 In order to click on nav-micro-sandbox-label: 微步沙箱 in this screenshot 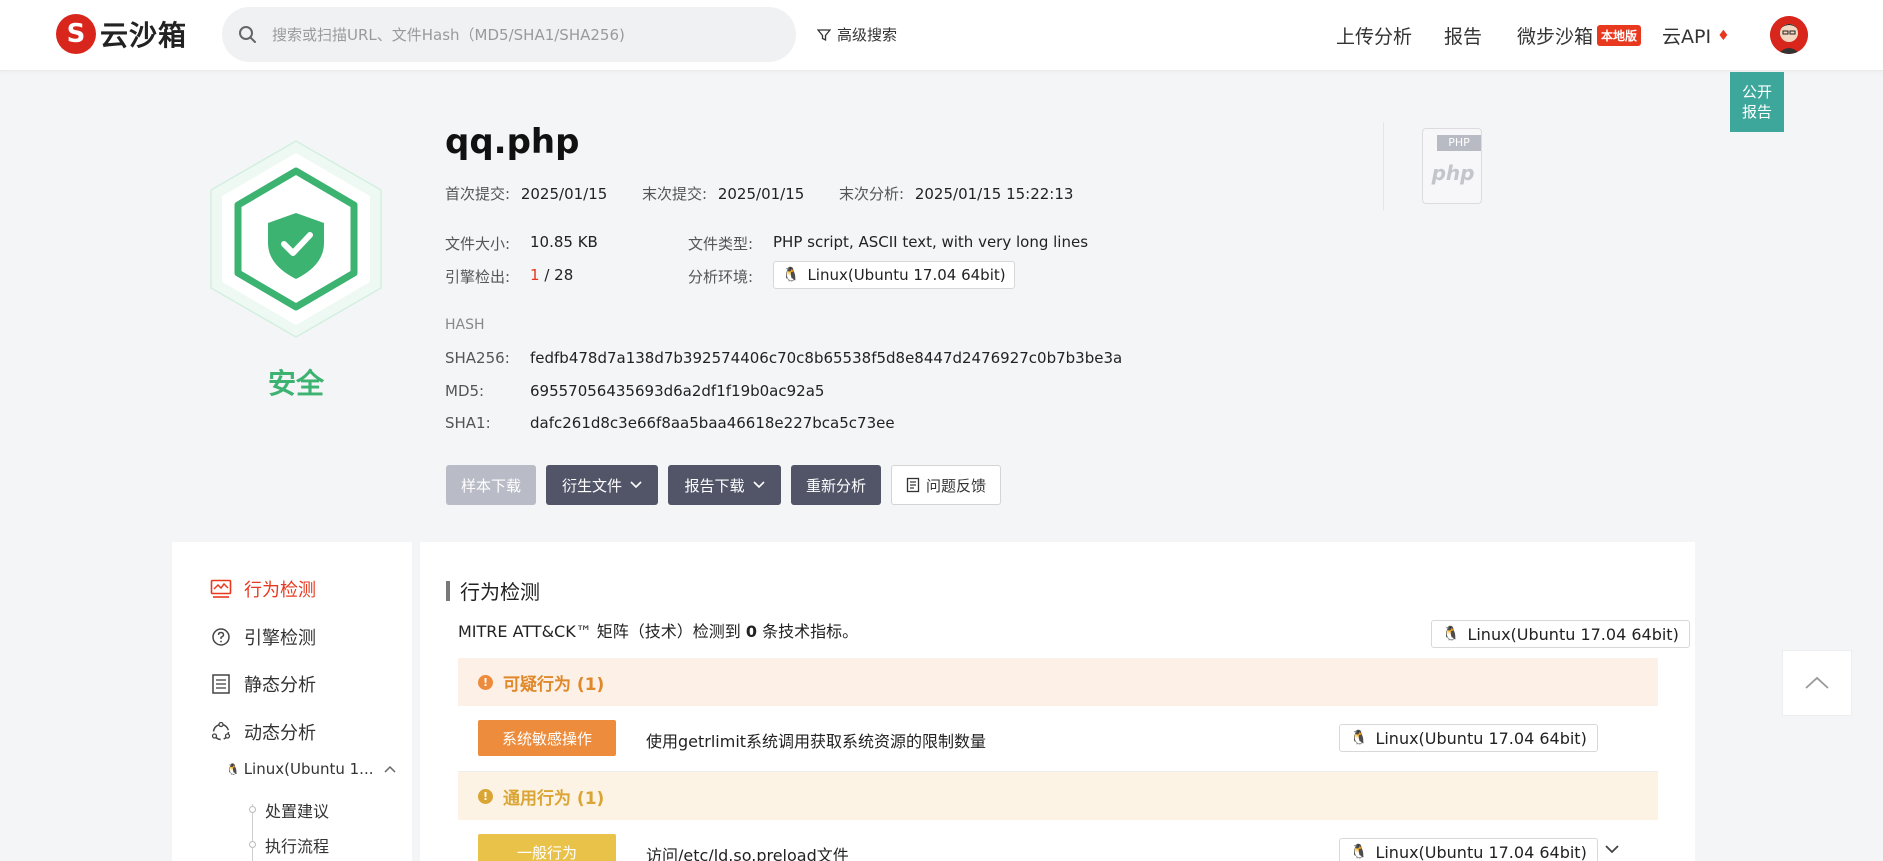, I will do `click(1555, 37)`.